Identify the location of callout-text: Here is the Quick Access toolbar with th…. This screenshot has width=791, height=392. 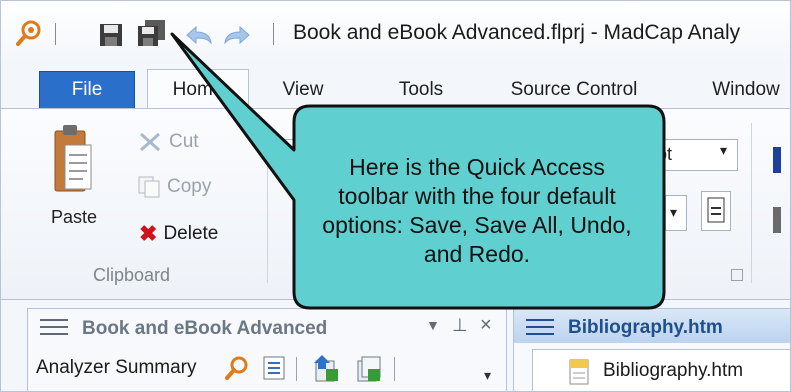
(477, 210).